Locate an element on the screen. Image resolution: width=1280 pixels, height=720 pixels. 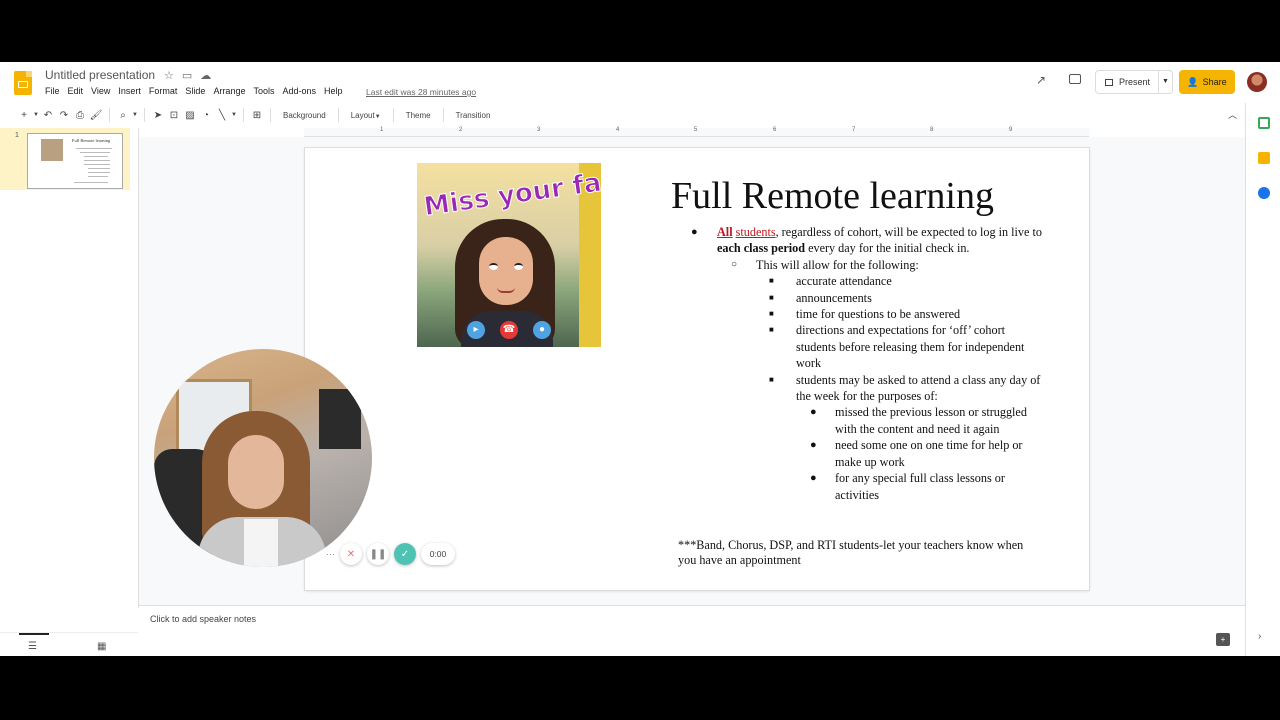
more-options-icon: ··· is located at coordinates (330, 554).